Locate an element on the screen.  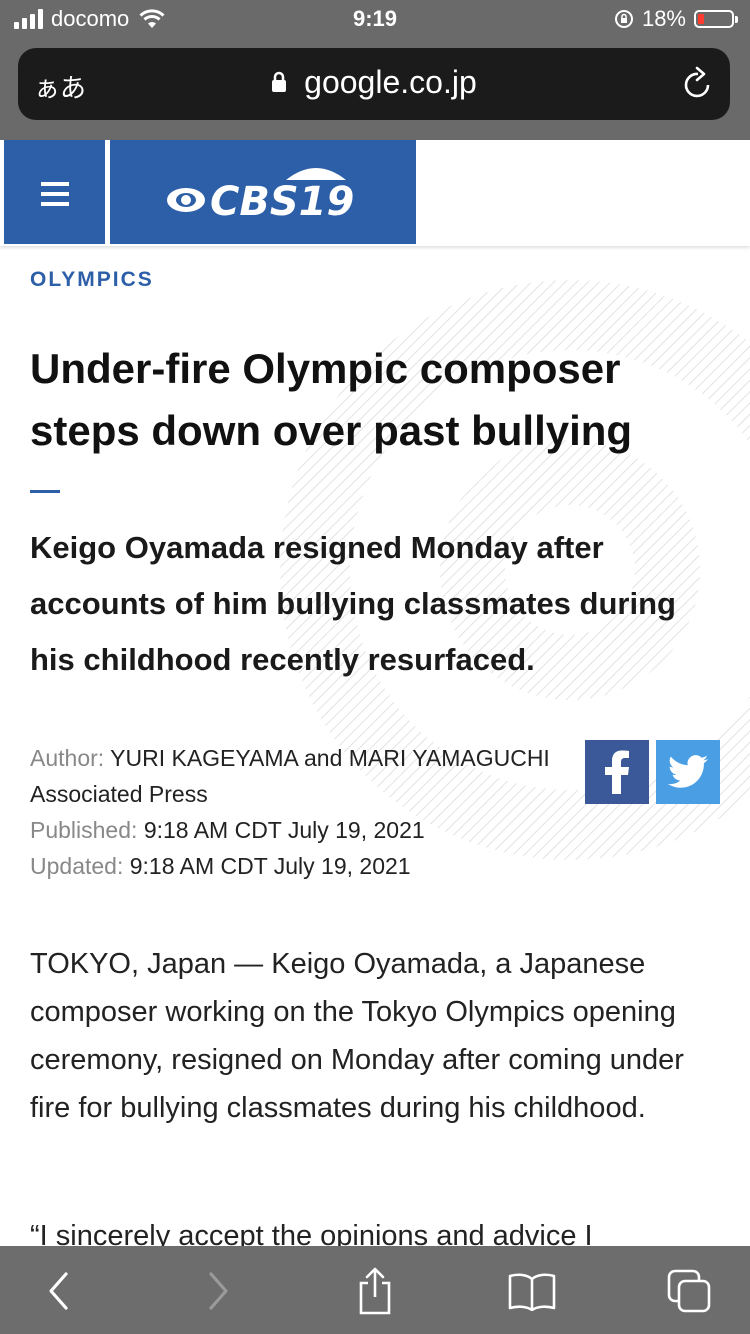
battery-icon is located at coordinates (716, 19).